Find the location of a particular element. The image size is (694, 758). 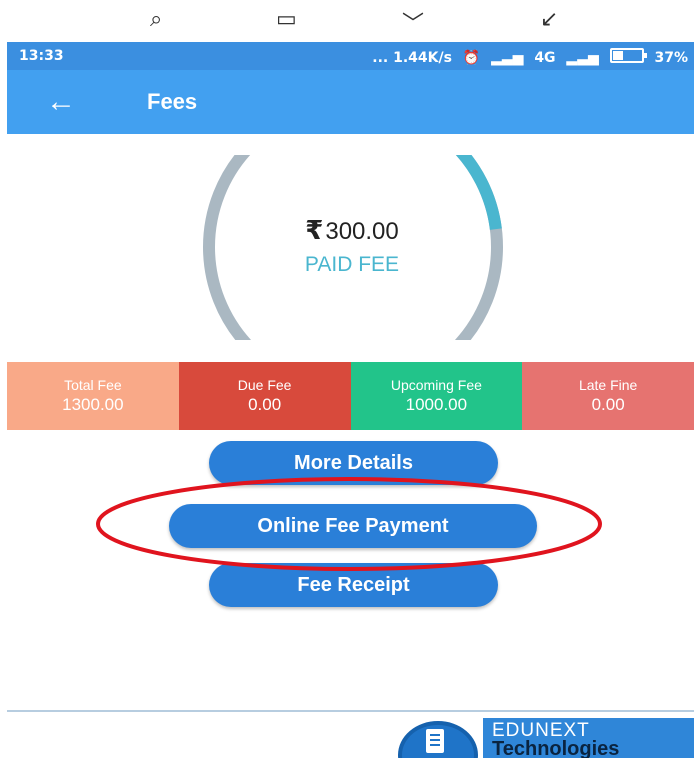

fee-tile-total: Total Fee 1300.00 is located at coordinates (93, 396).